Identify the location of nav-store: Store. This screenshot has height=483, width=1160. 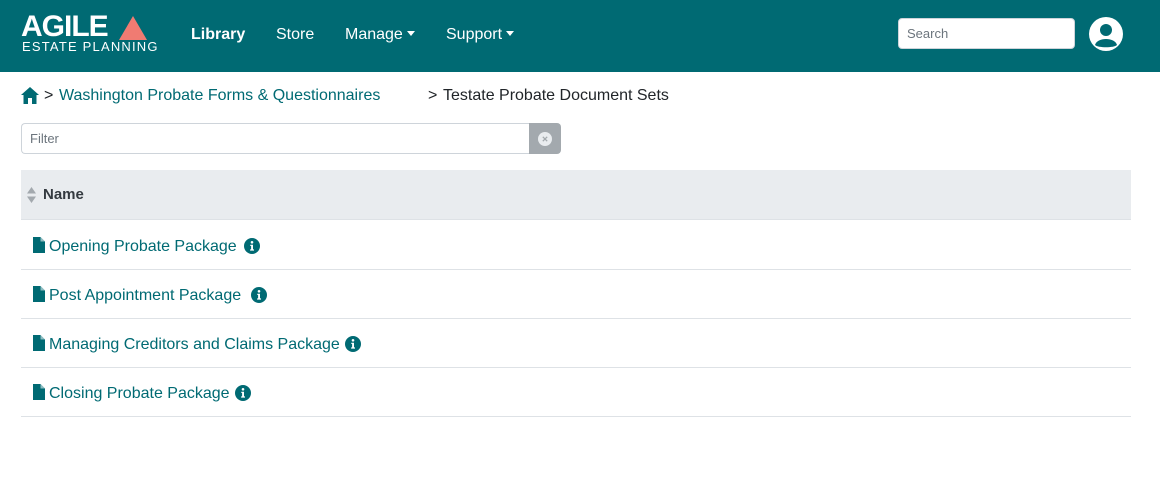
(295, 35).